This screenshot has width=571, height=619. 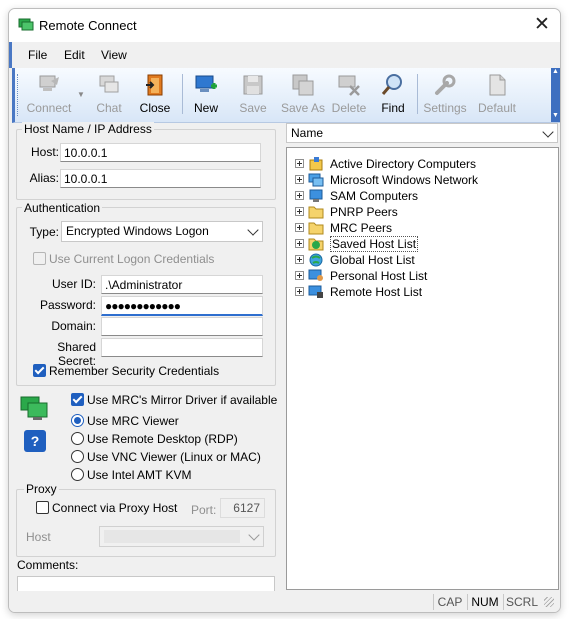 I want to click on save-label: Save, so click(x=253, y=108).